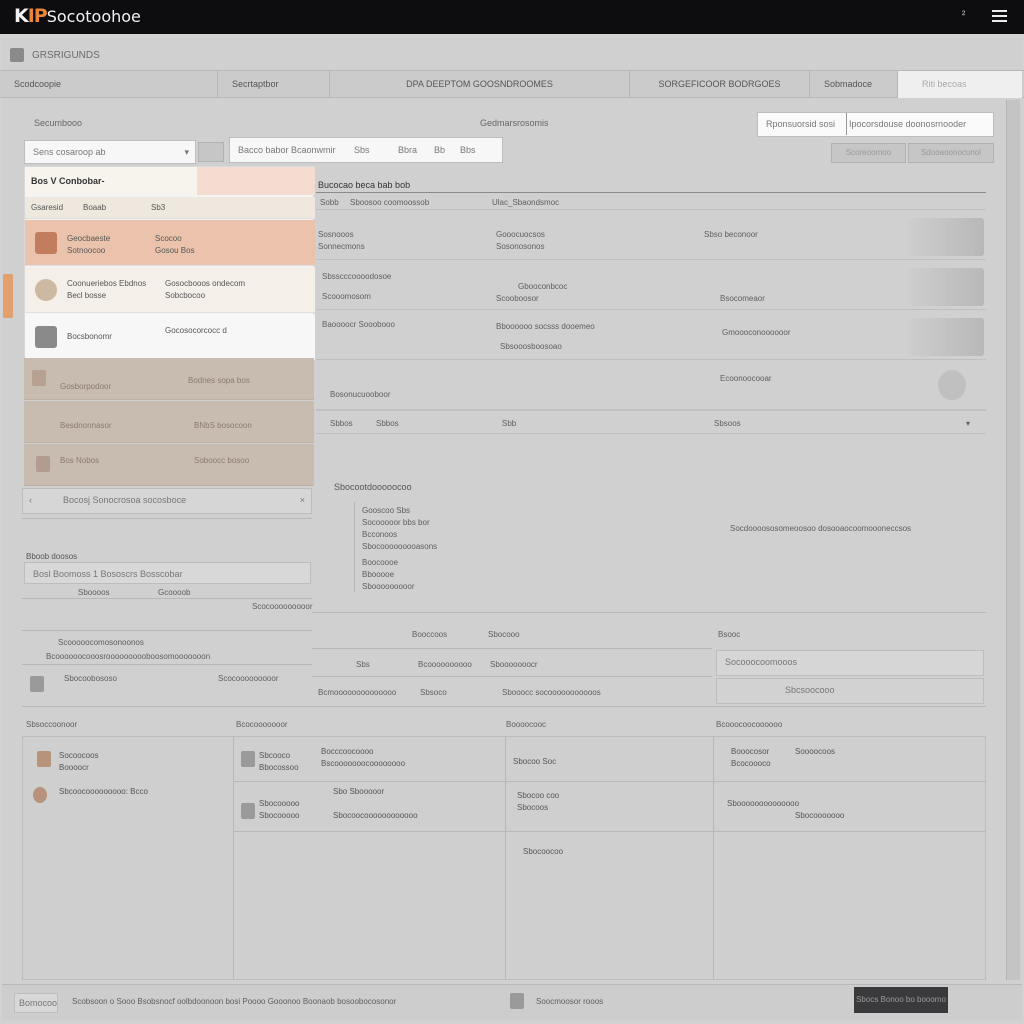 This screenshot has width=1024, height=1024. Describe the element at coordinates (407, 150) in the screenshot. I see `search-tag: Bbra` at that location.